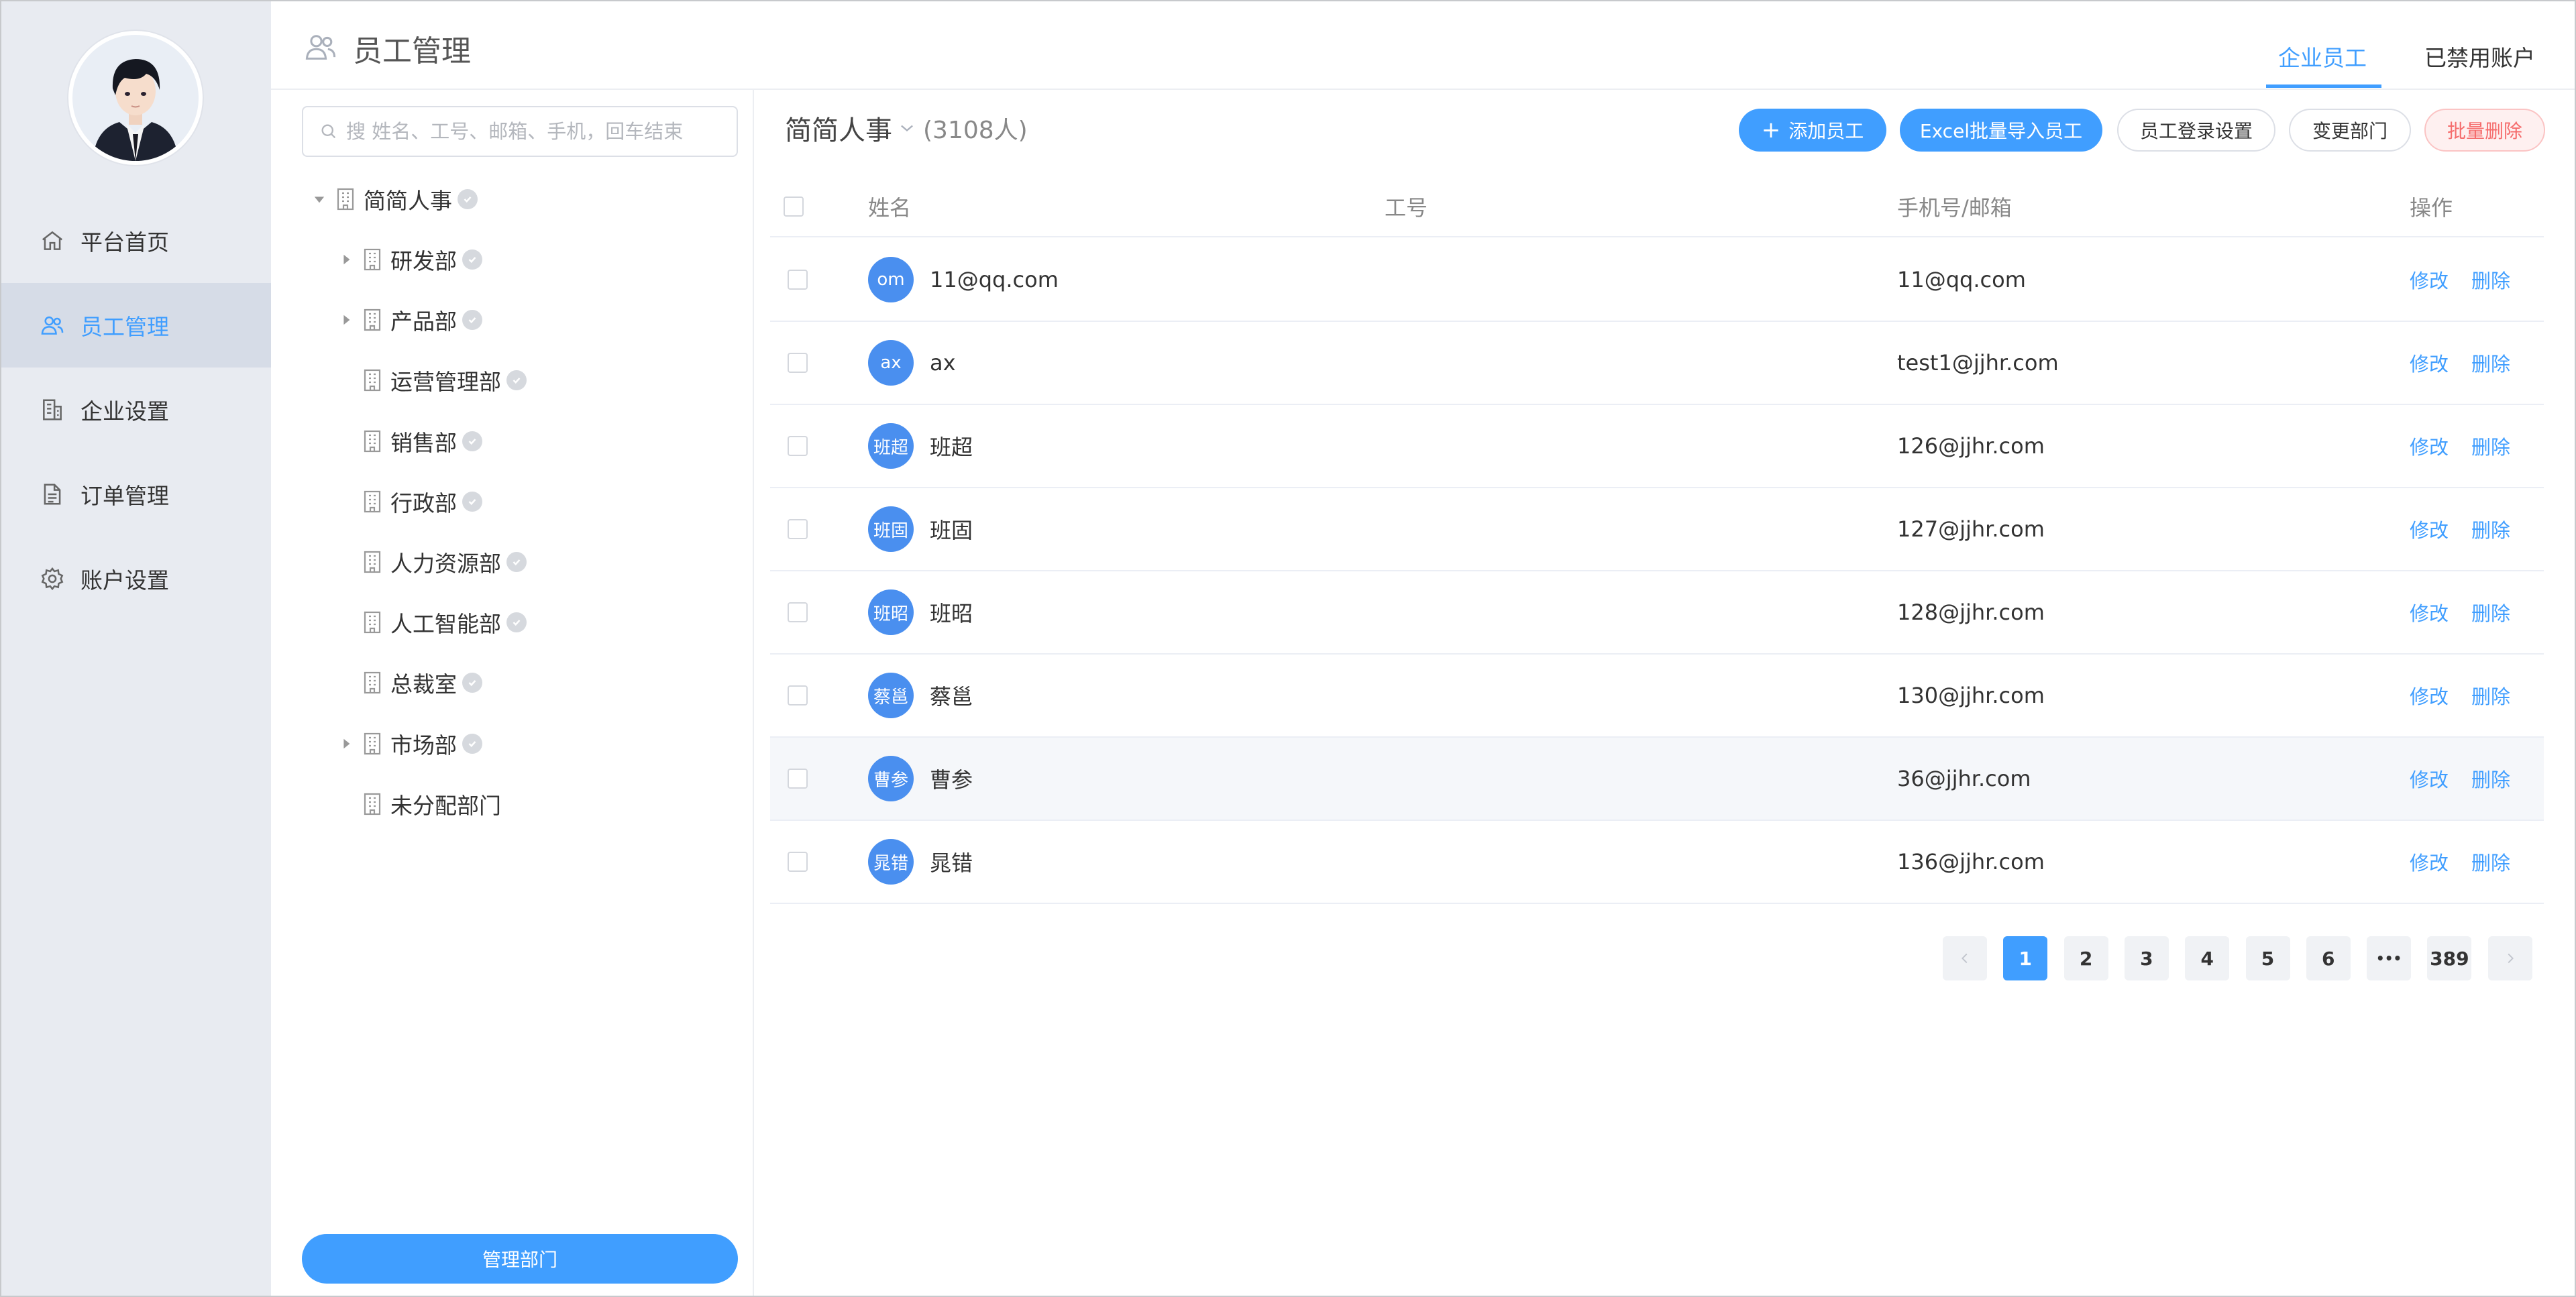 The width and height of the screenshot is (2576, 1297). I want to click on tree-node-department: 产品部, so click(410, 320).